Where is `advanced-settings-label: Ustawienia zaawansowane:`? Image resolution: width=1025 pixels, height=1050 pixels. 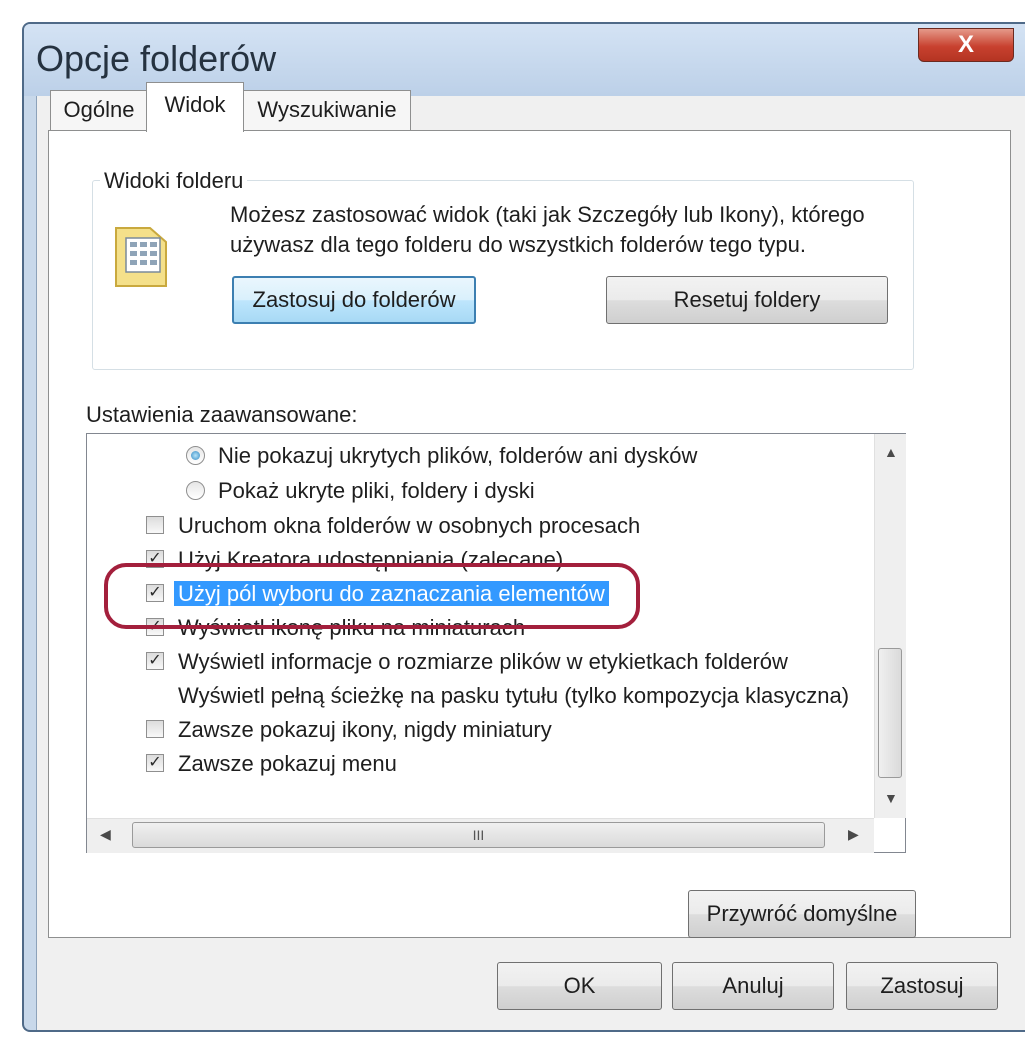
advanced-settings-label: Ustawienia zaawansowane: is located at coordinates (222, 414).